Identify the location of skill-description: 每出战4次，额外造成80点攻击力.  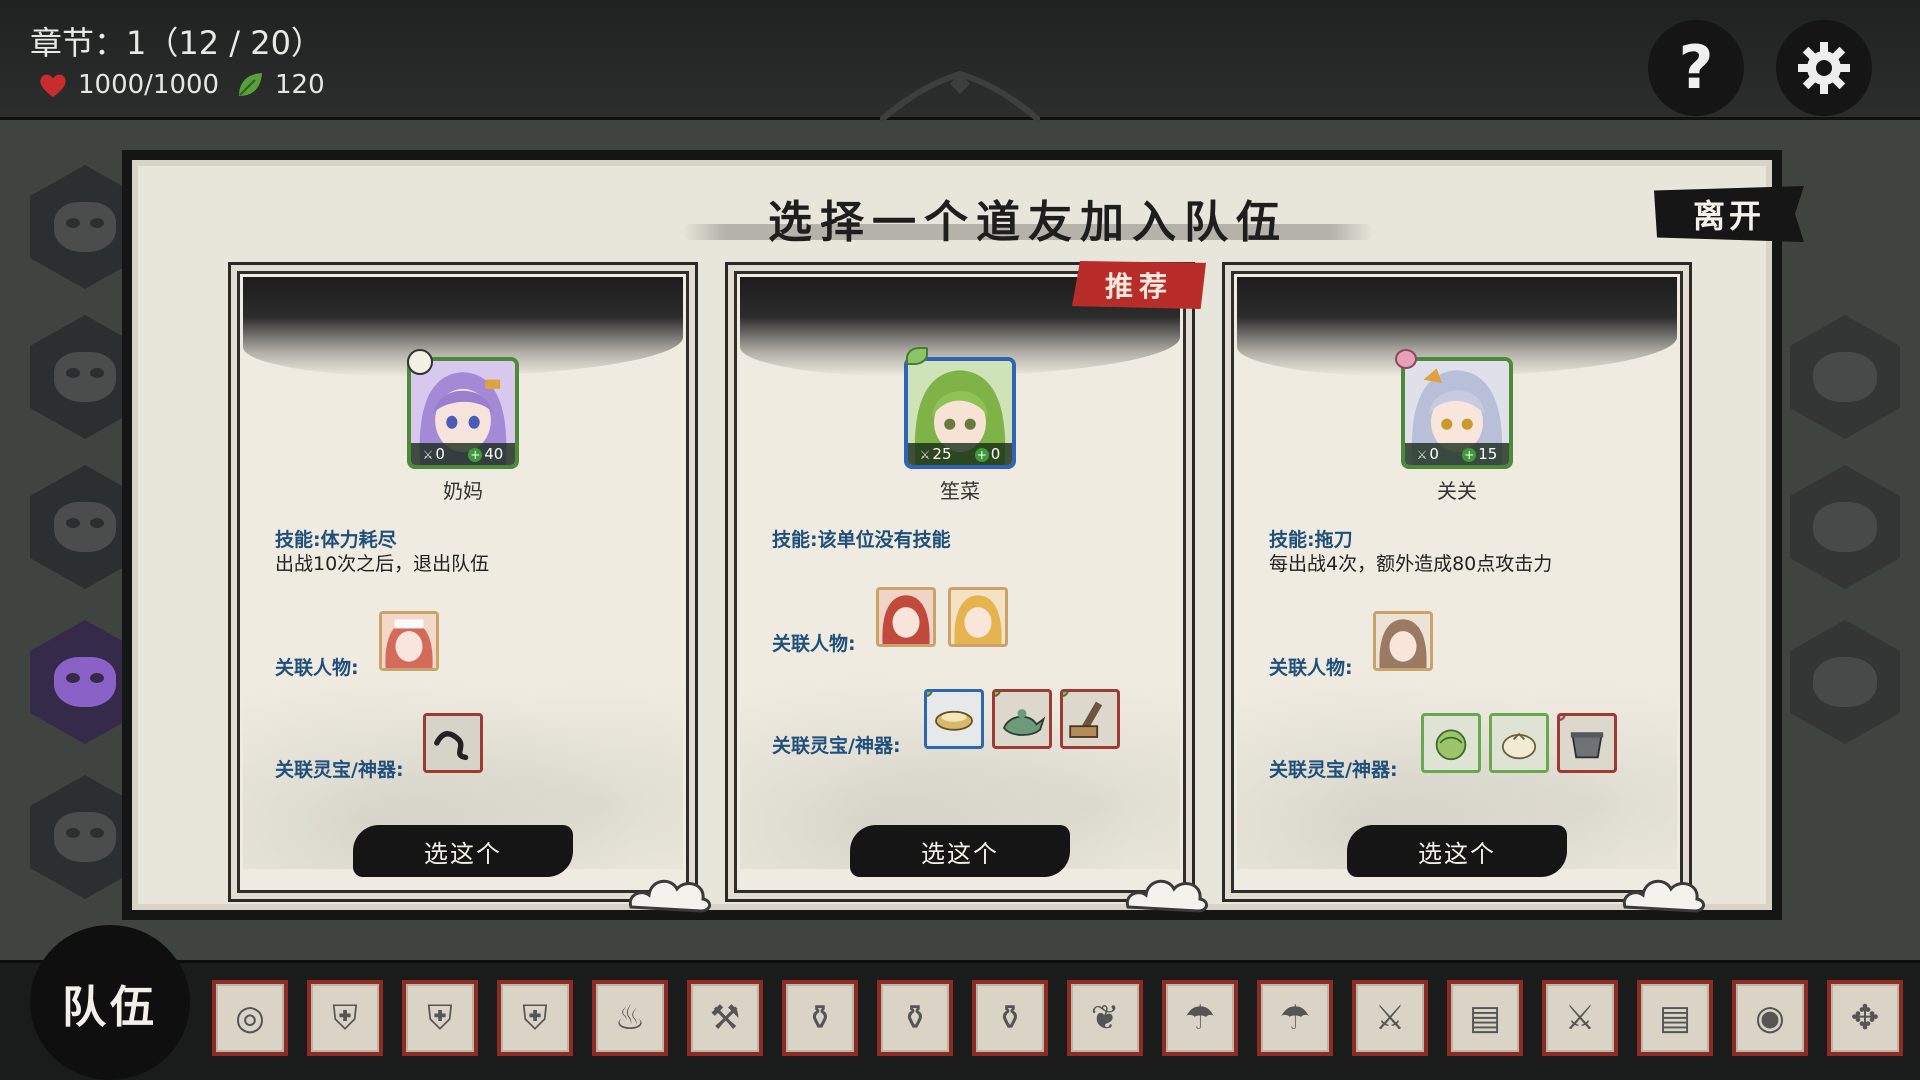
(1411, 564).